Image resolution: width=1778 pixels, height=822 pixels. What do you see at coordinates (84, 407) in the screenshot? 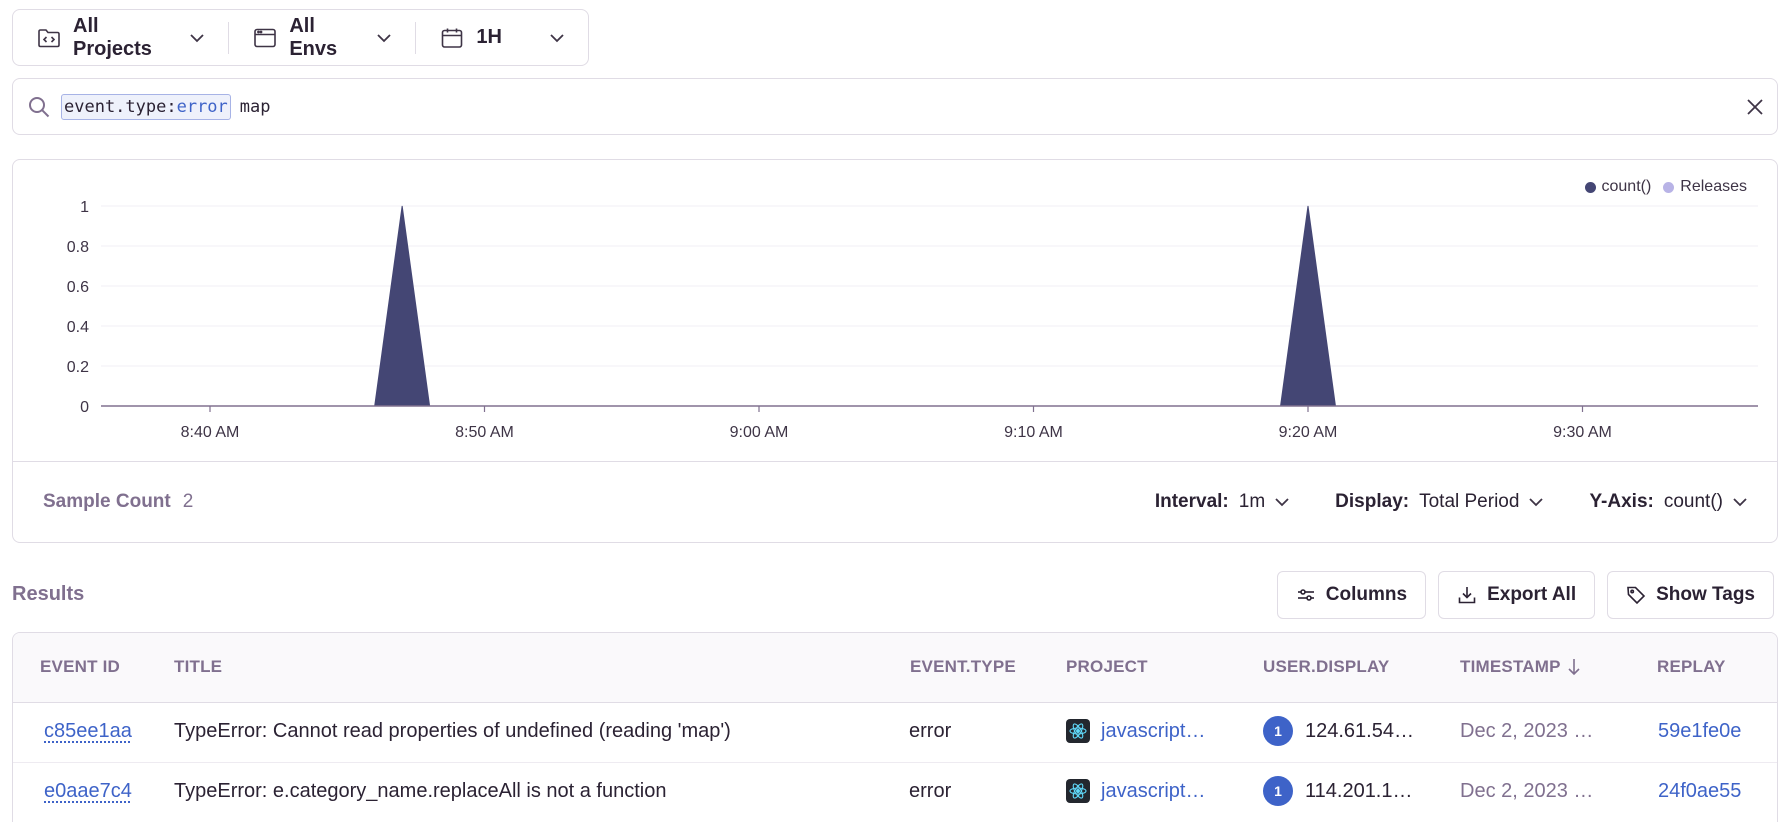
I see `y-tick-label: 0` at bounding box center [84, 407].